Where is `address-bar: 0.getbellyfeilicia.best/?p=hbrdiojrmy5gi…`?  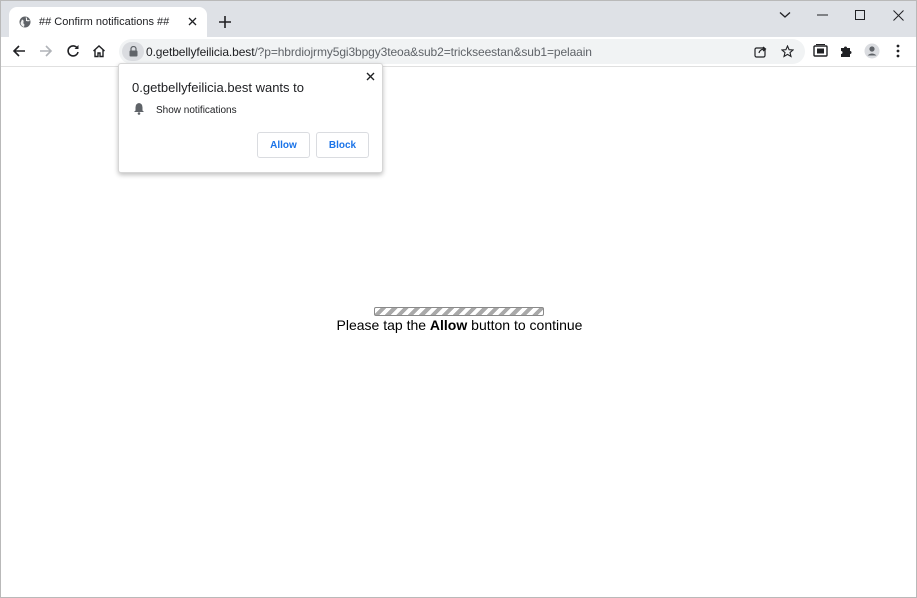 address-bar: 0.getbellyfeilicia.best/?p=hbrdiojrmy5gi… is located at coordinates (462, 51).